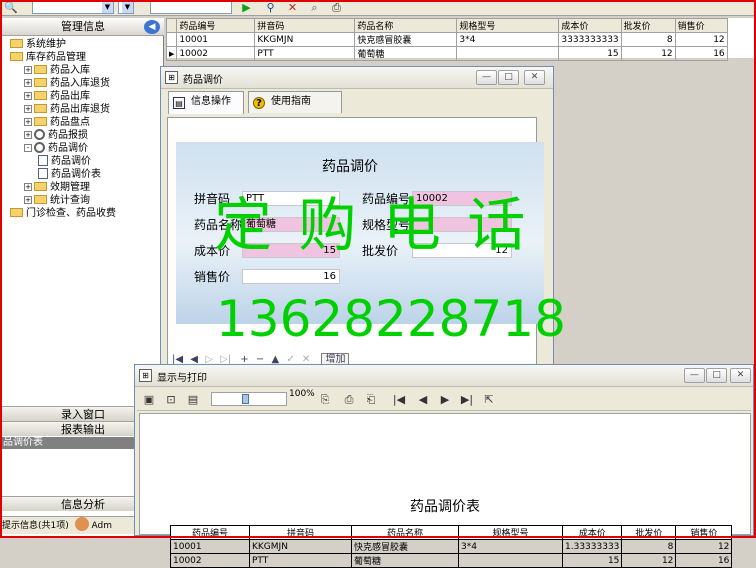 The image size is (756, 568). What do you see at coordinates (56, 135) in the screenshot?
I see `tree-item: + 药品报损` at bounding box center [56, 135].